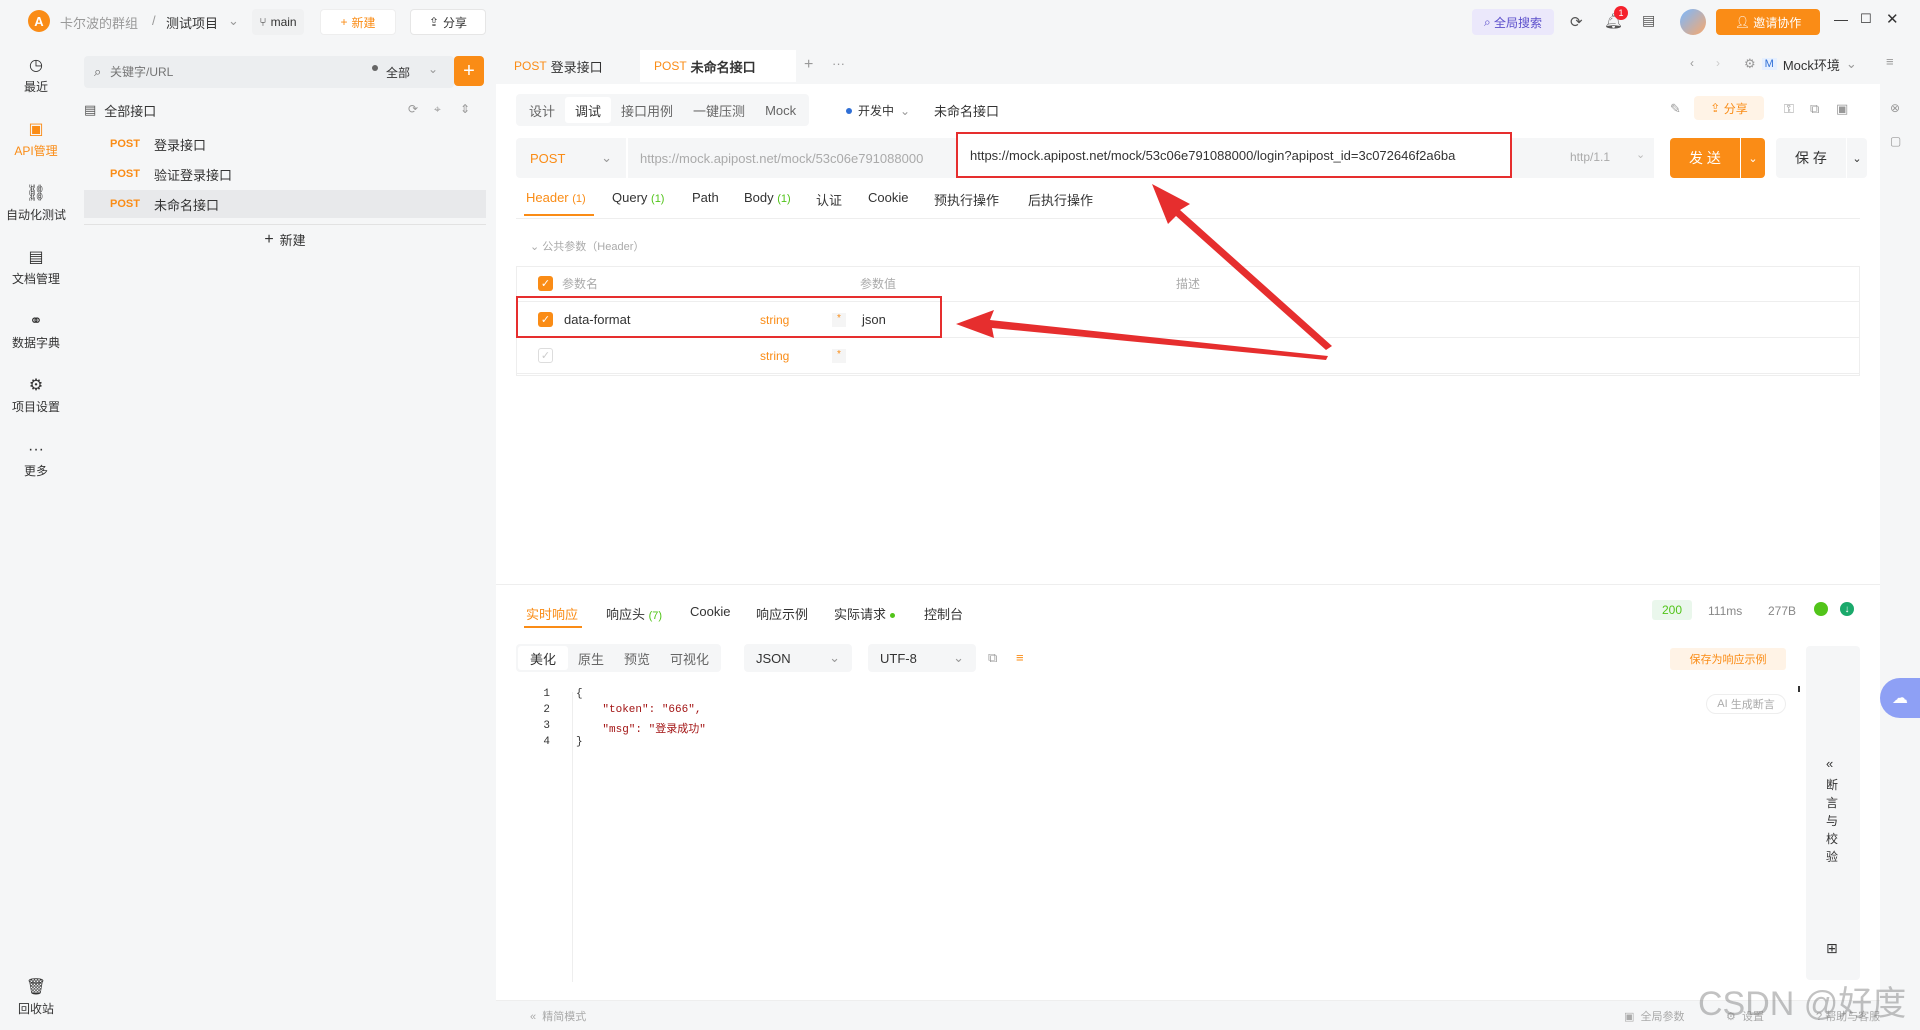 The height and width of the screenshot is (1030, 1920). I want to click on send-options-icon: ⌄, so click(1753, 158).